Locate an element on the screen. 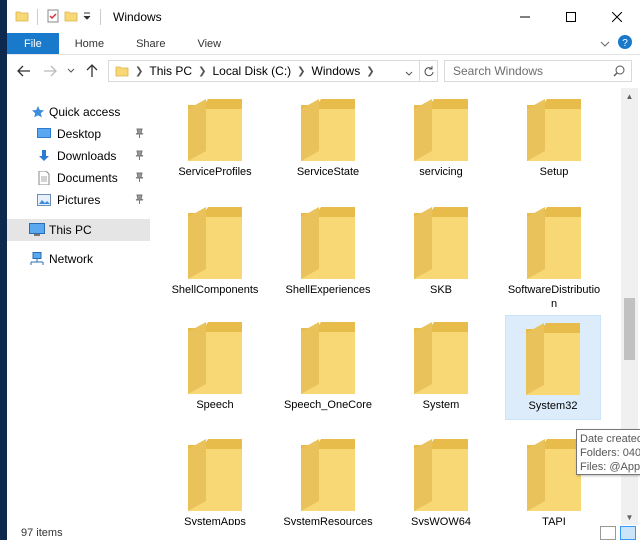  ribbon-tabs: File Home Share View ? is located at coordinates (323, 44).